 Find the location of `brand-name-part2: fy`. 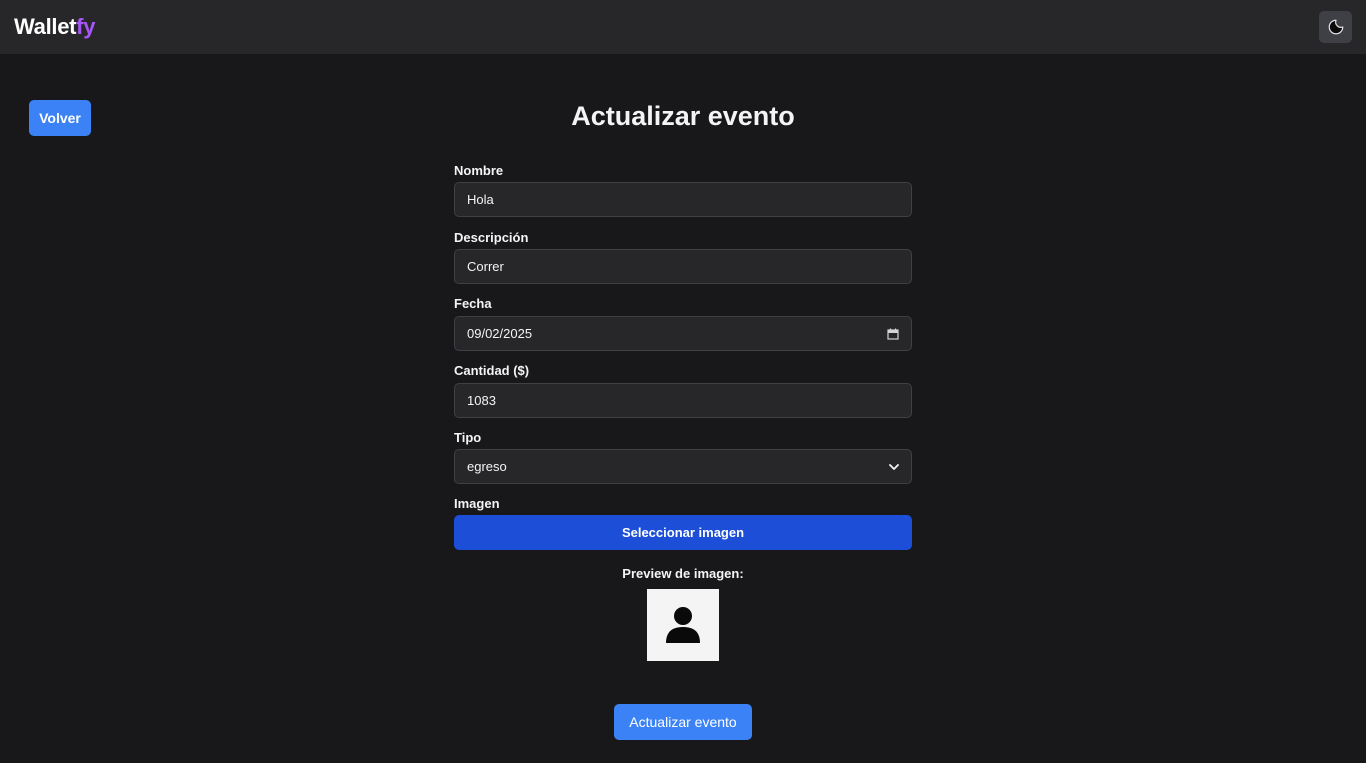

brand-name-part2: fy is located at coordinates (86, 26).